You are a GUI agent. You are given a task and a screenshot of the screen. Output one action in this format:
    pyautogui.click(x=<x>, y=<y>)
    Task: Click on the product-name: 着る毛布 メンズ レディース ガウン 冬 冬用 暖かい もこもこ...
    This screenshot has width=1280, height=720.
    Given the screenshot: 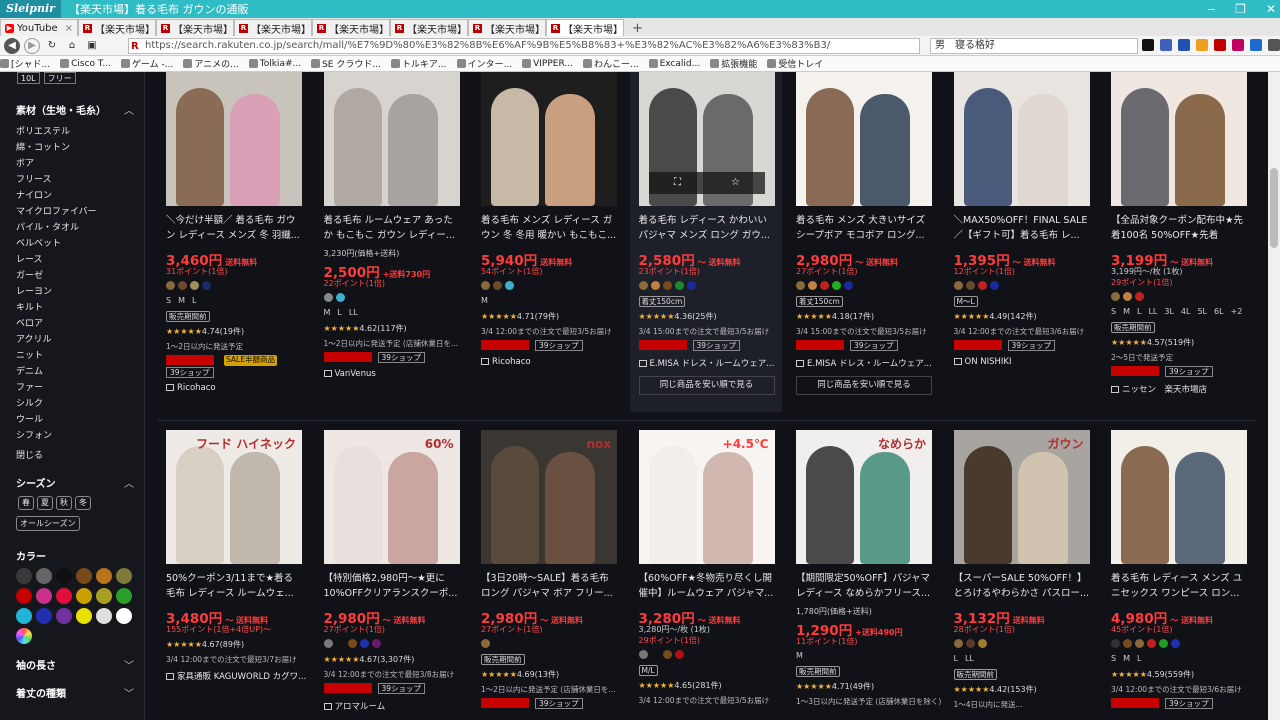 What is the action you would take?
    pyautogui.click(x=549, y=228)
    